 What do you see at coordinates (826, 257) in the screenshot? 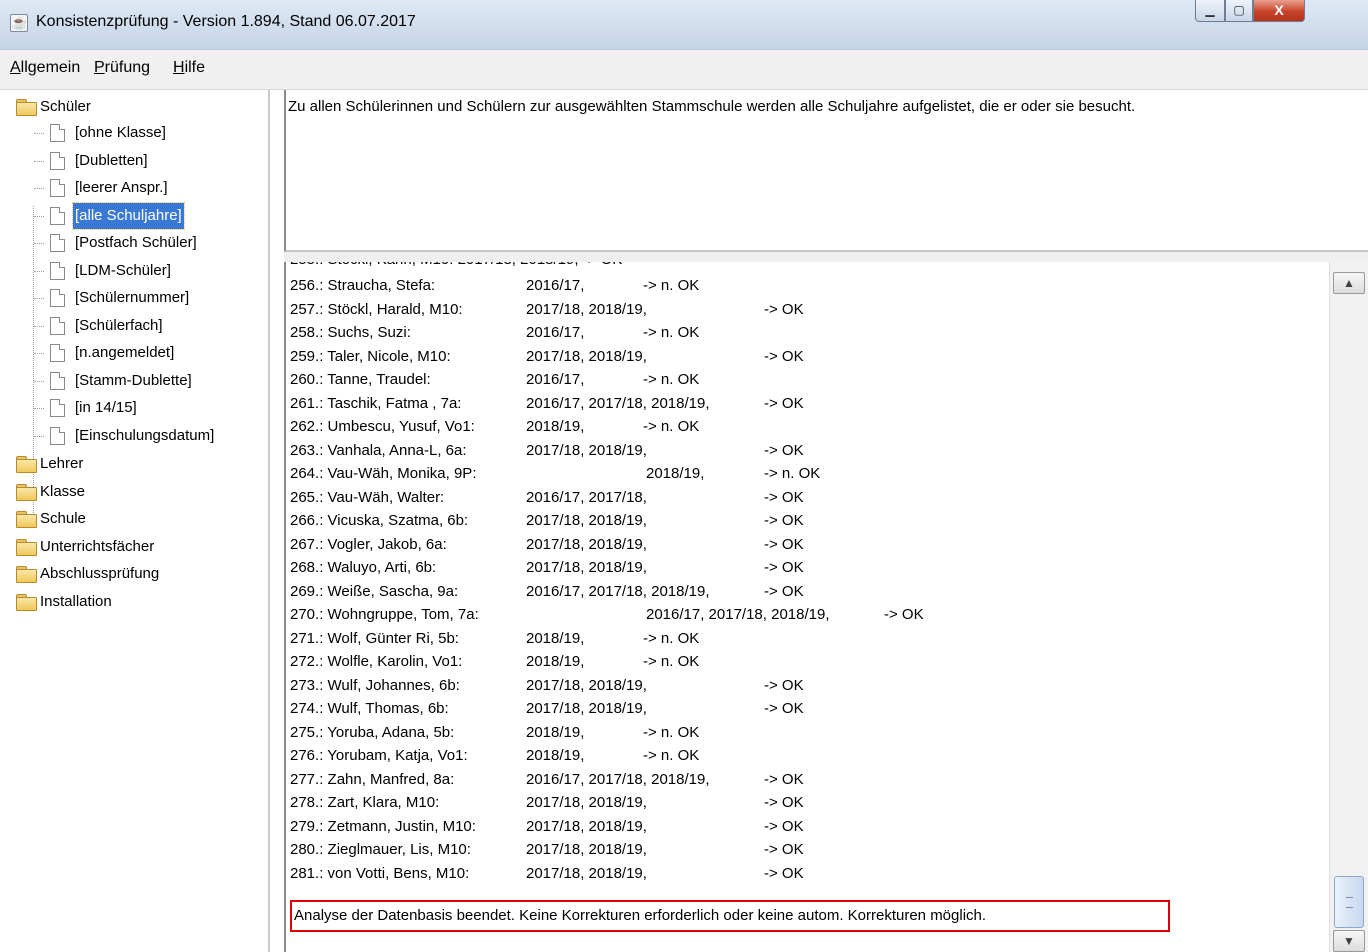
I see `splitter` at bounding box center [826, 257].